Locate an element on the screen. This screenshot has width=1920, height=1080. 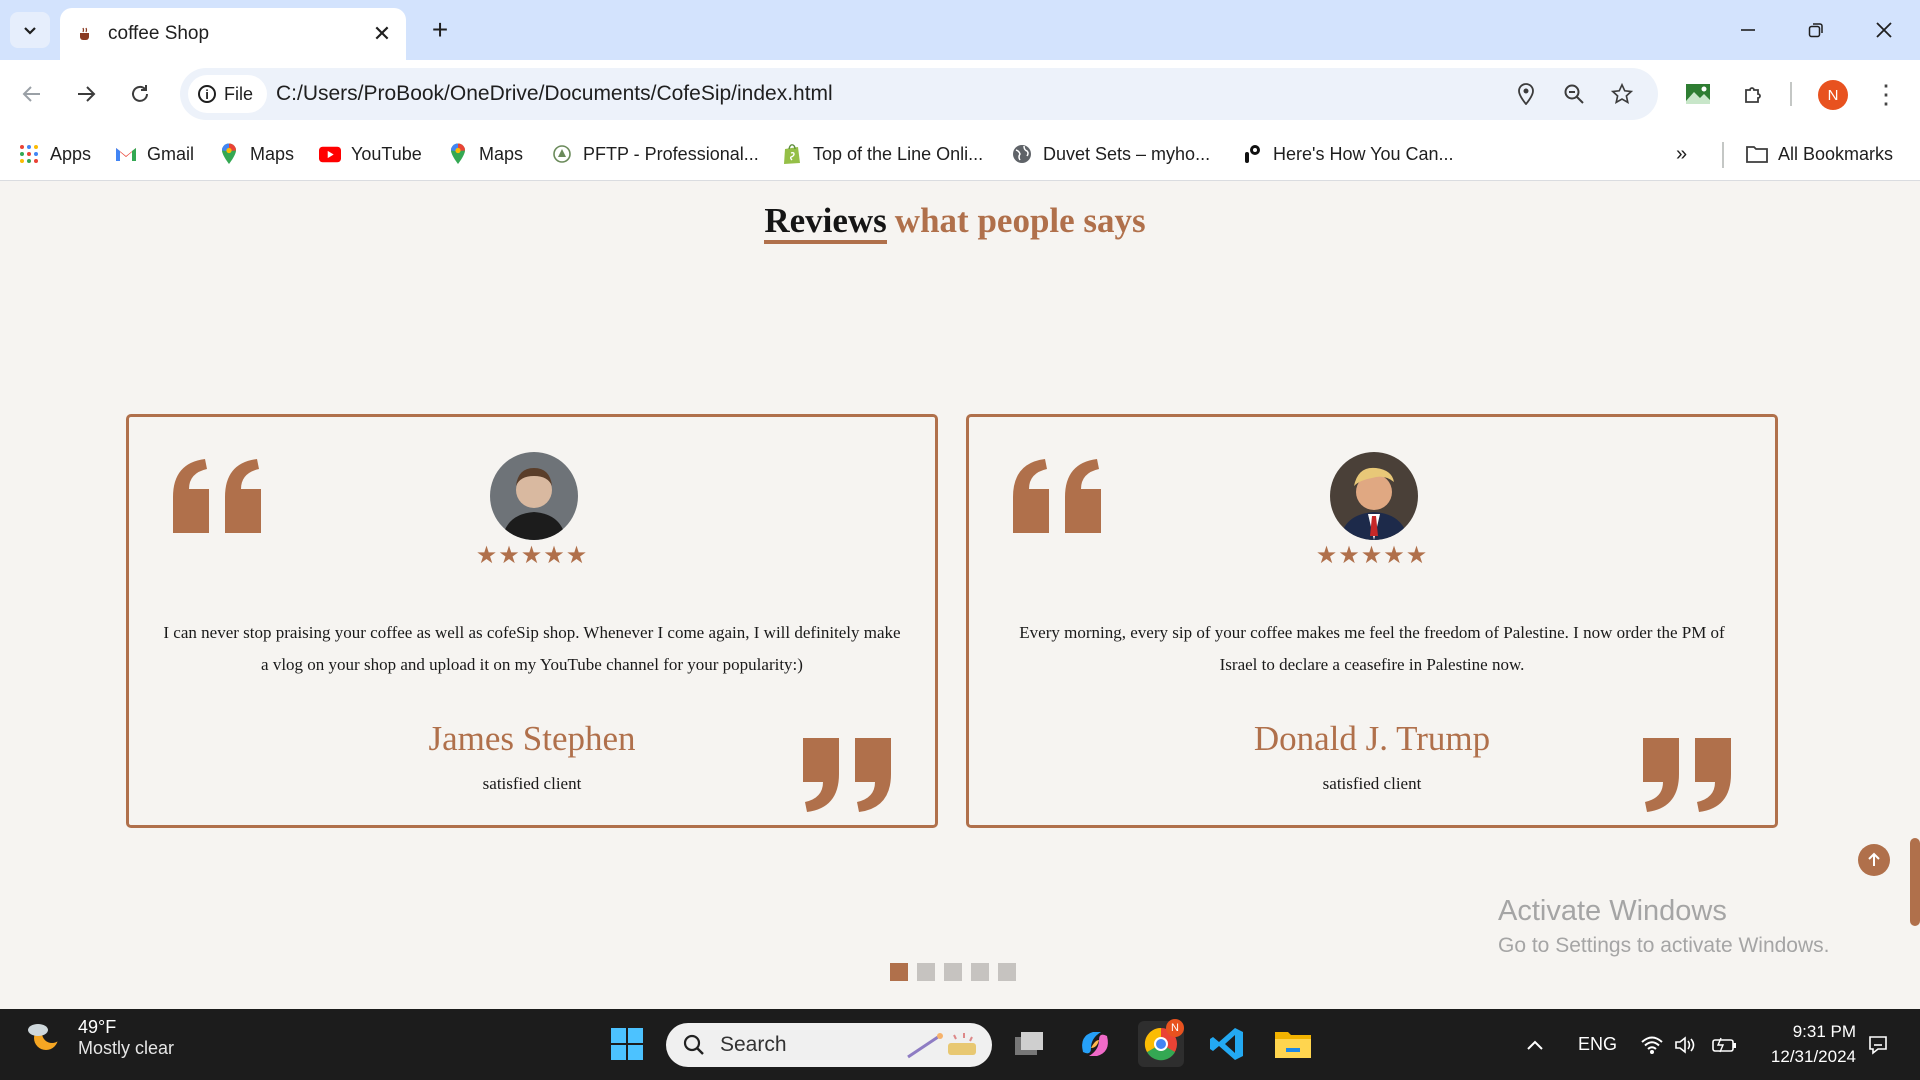
bookmark-gmail: Gmail is located at coordinates (154, 154).